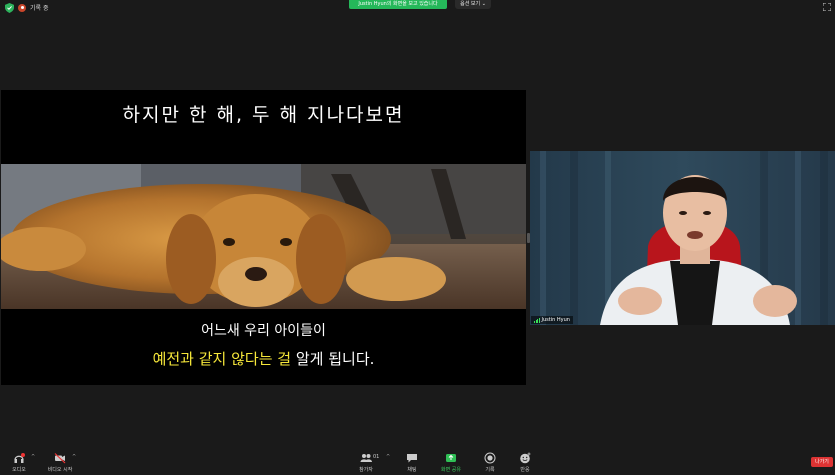 The width and height of the screenshot is (835, 475). Describe the element at coordinates (366, 458) in the screenshot. I see `participants-icon` at that location.